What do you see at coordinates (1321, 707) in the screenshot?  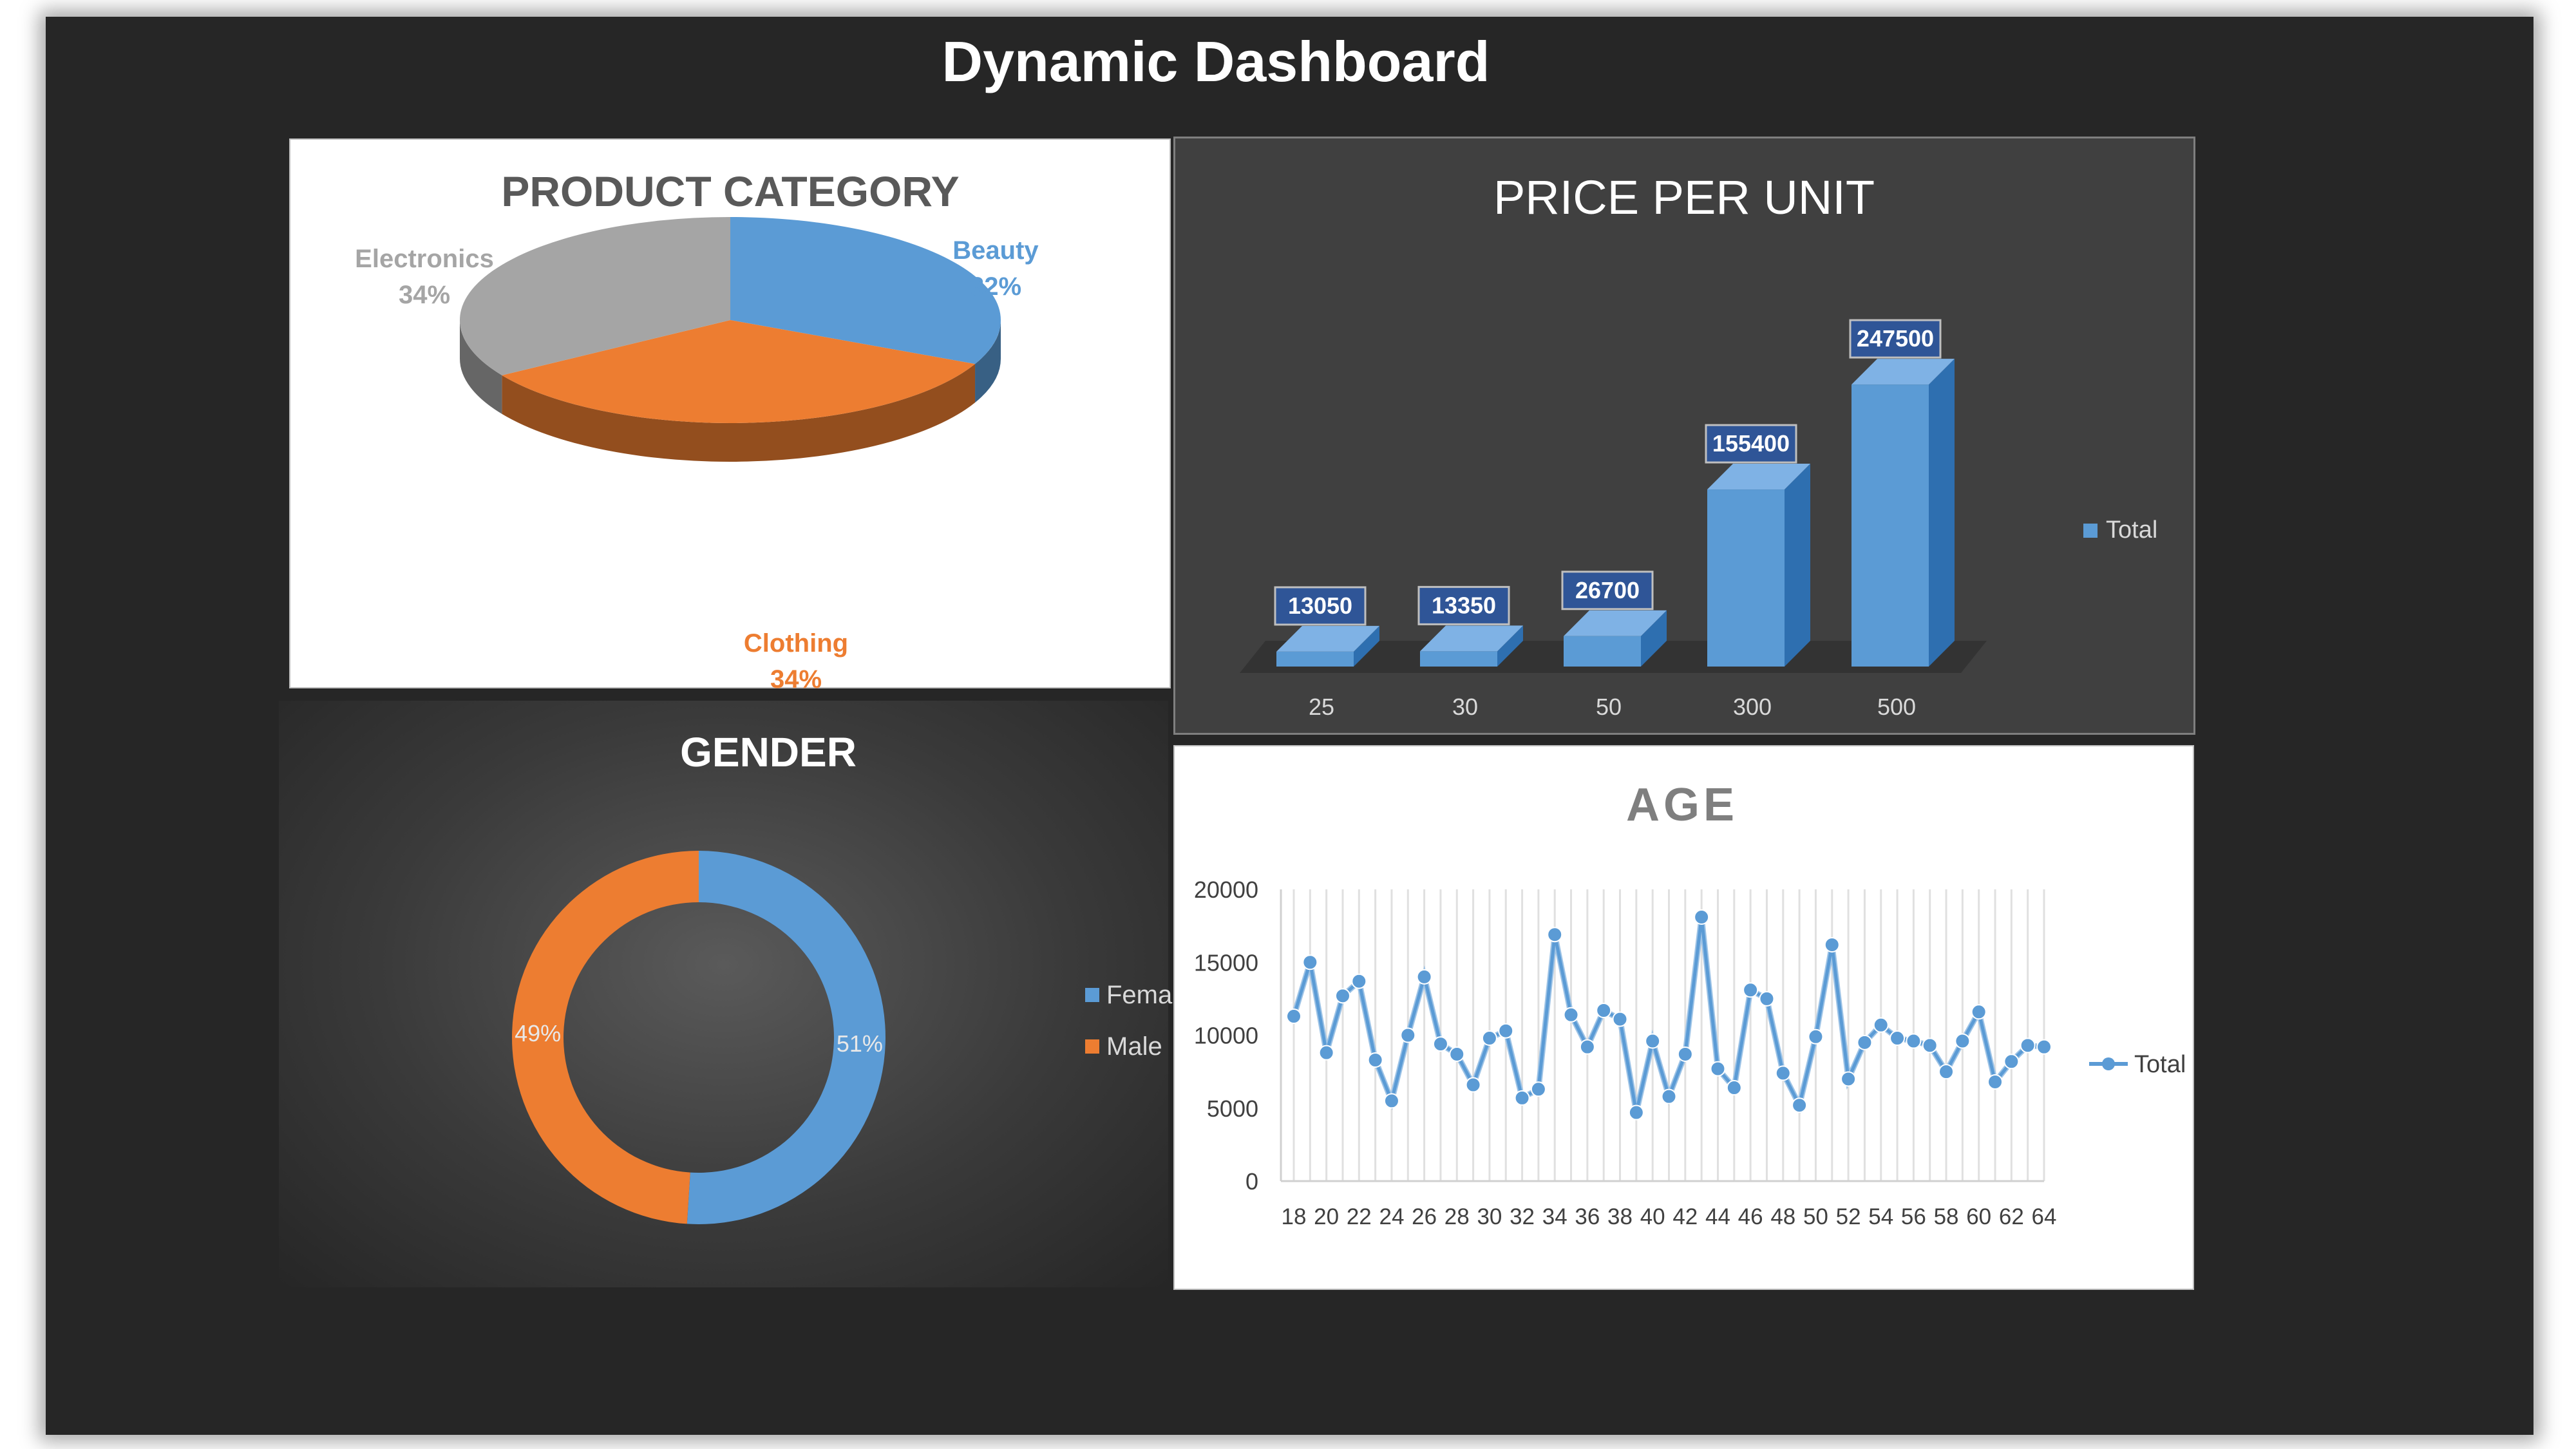 I see `x-tick-label: 25` at bounding box center [1321, 707].